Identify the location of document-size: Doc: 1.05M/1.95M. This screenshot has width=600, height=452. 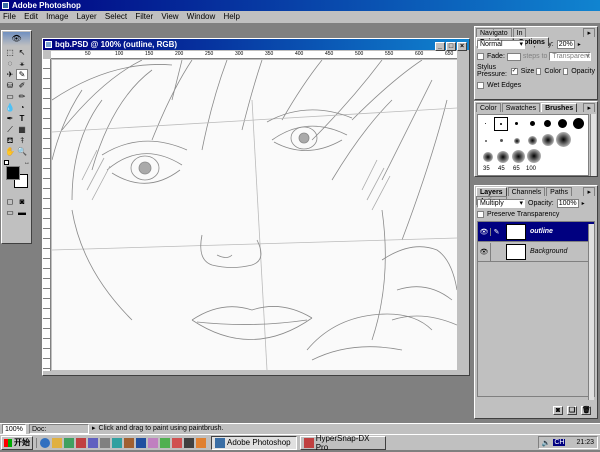
(59, 433).